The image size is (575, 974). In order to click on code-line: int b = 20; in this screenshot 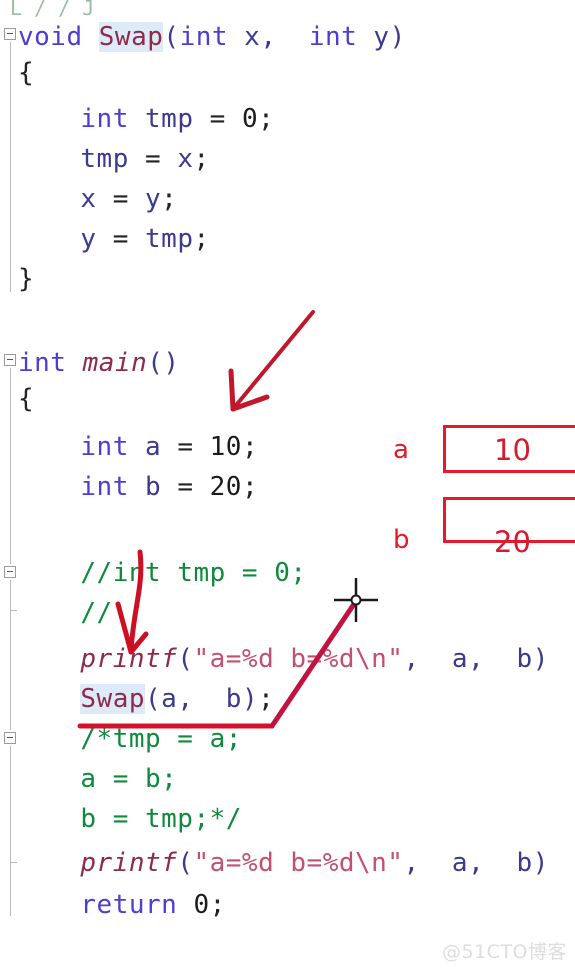, I will do `click(169, 487)`.